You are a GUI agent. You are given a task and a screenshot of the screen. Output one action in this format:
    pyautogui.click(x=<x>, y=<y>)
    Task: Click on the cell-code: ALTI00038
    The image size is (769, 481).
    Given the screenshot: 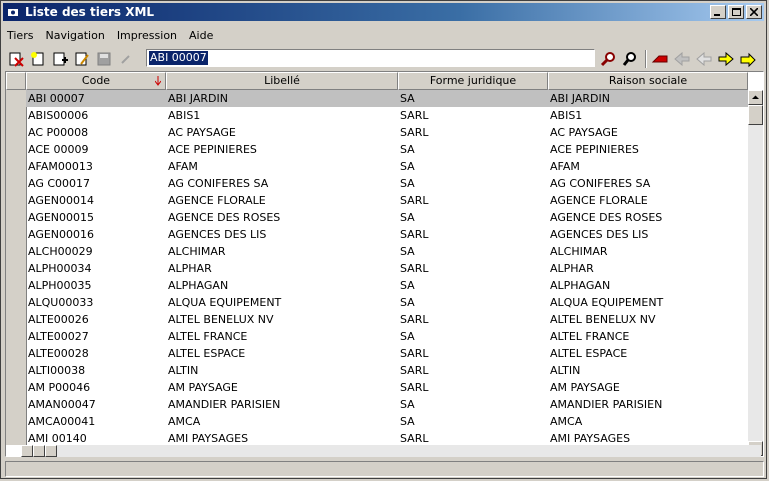 What is the action you would take?
    pyautogui.click(x=57, y=370)
    